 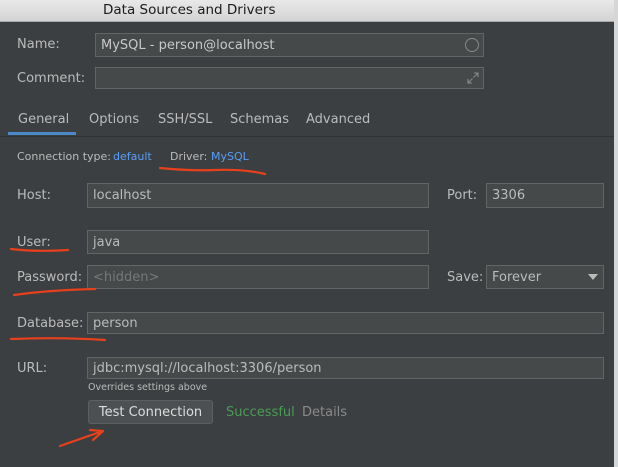 I want to click on database-label: Database:, so click(x=50, y=323).